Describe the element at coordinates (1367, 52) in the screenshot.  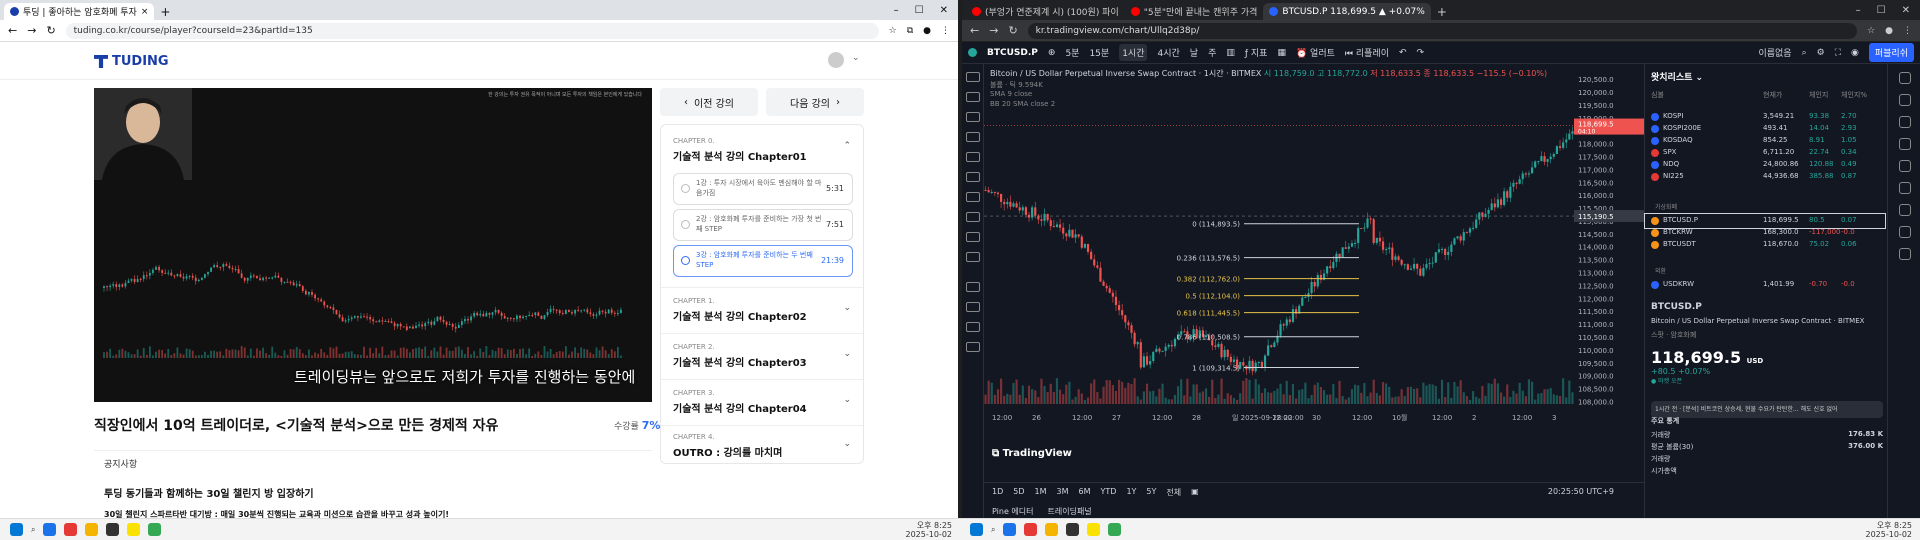
I see `replay-button: ⏮ 리플레이` at that location.